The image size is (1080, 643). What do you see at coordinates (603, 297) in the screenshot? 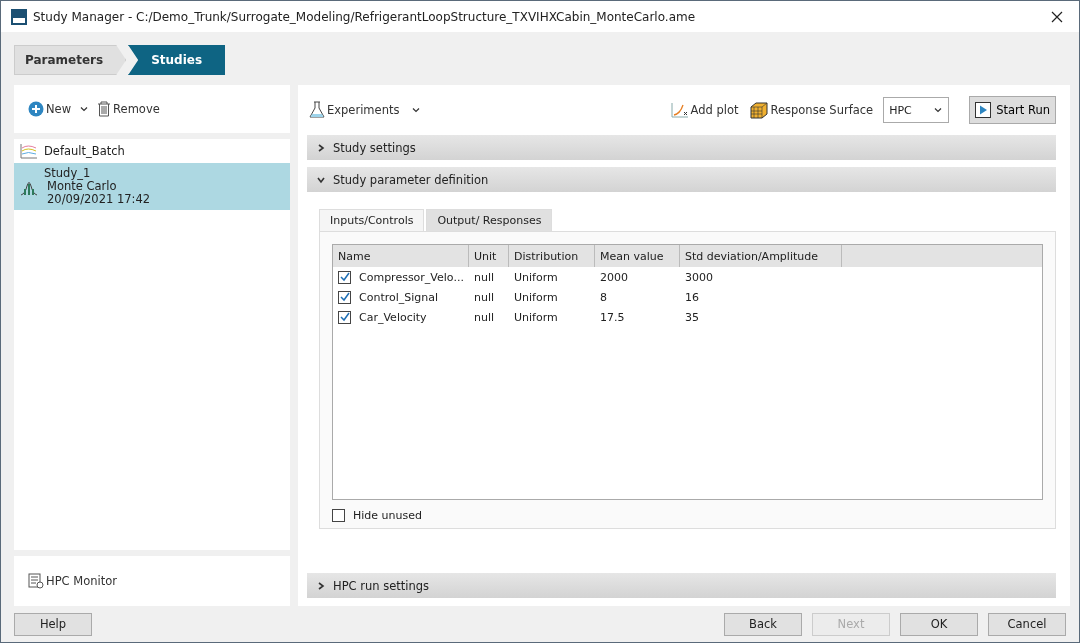
I see `table-cell-text: 8` at bounding box center [603, 297].